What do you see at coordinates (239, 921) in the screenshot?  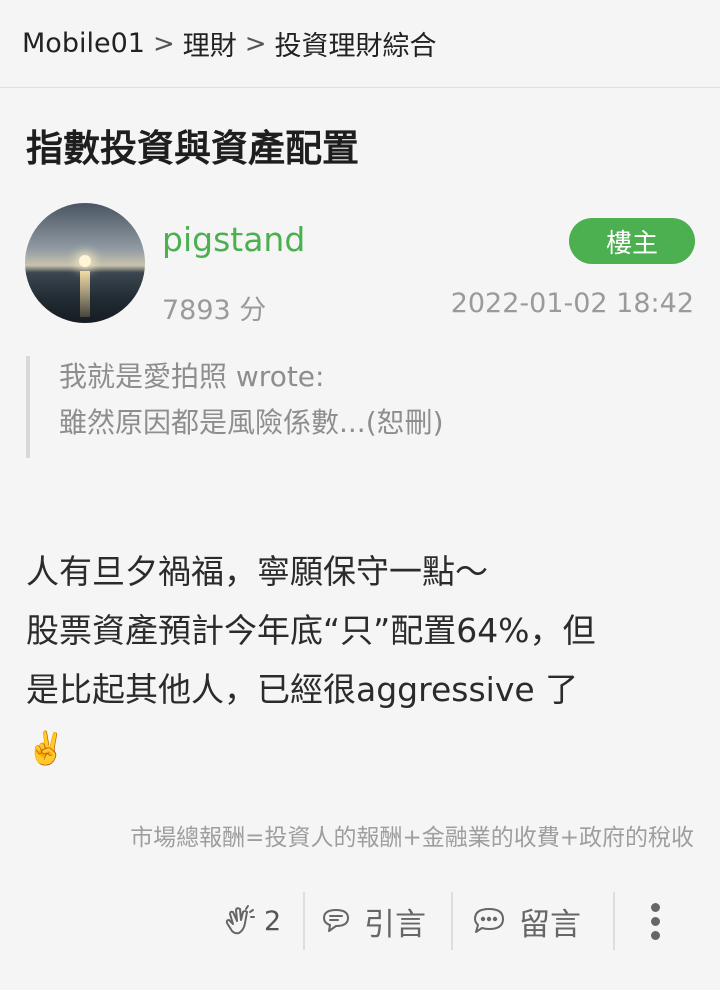 I see `clap-icon` at bounding box center [239, 921].